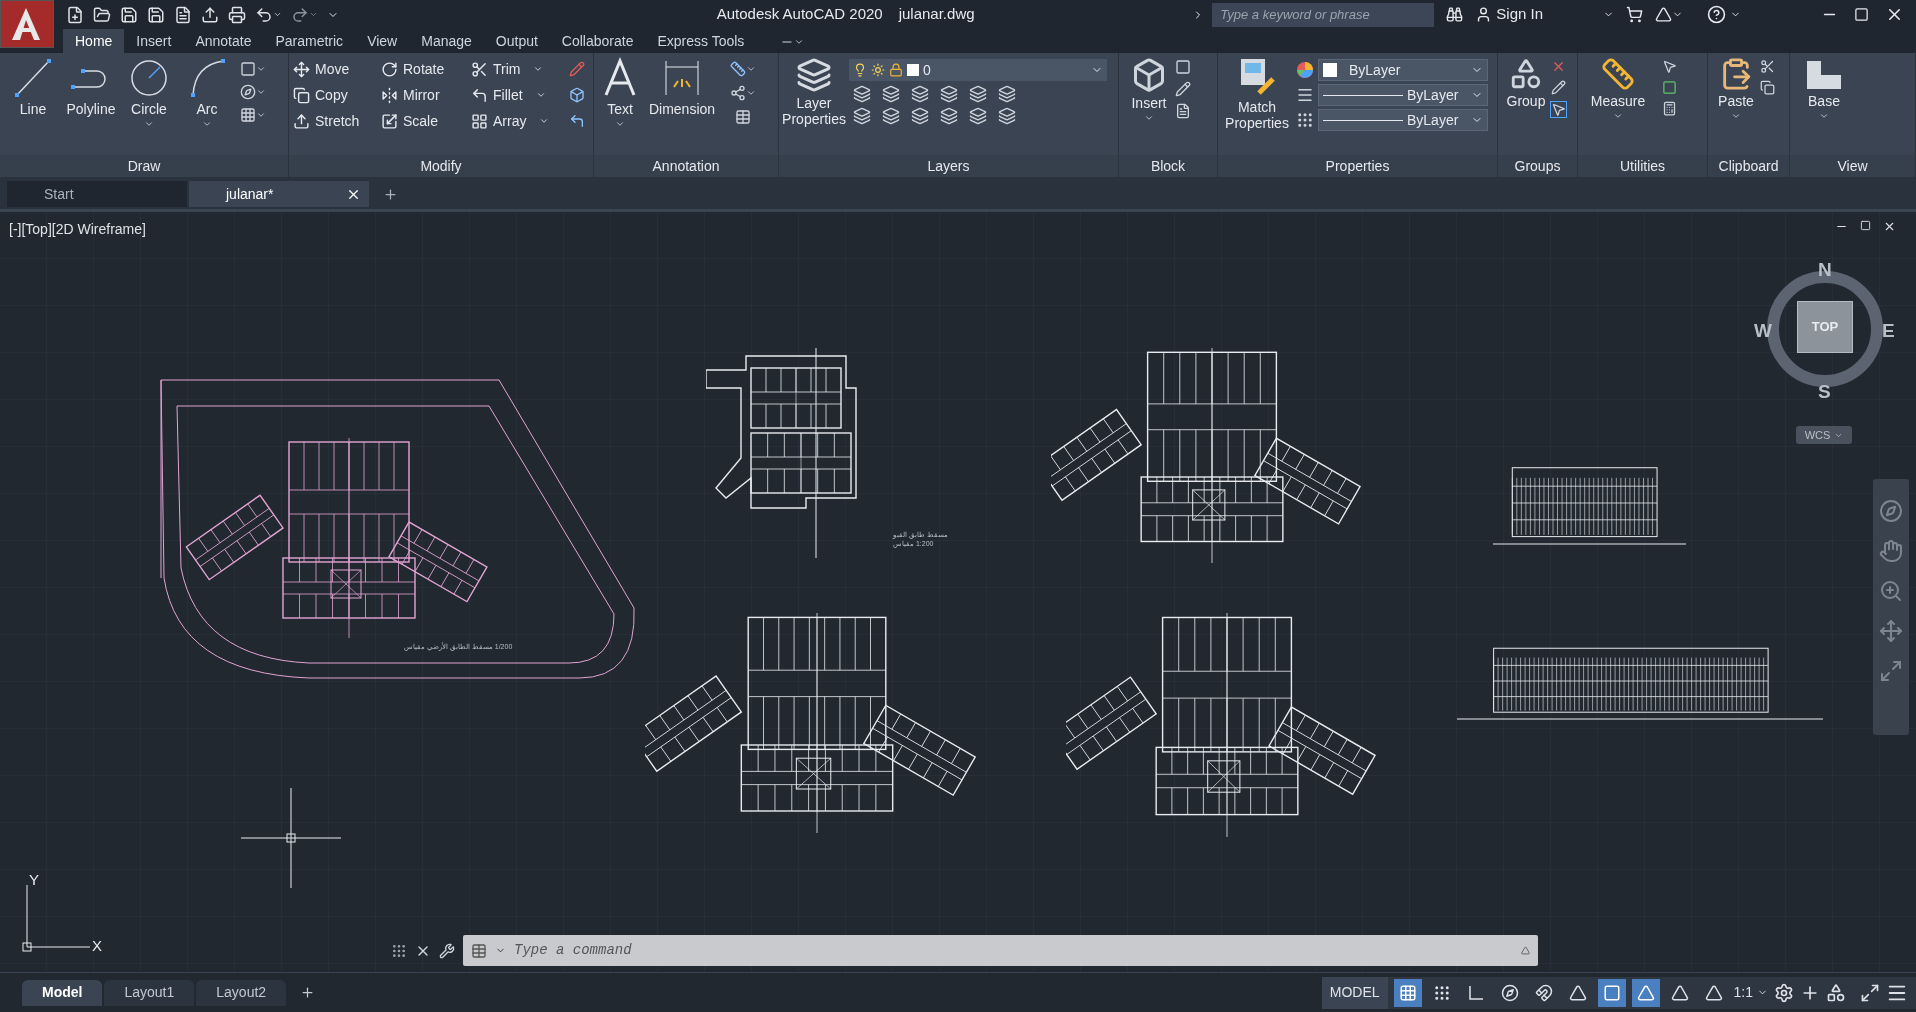 Image resolution: width=1916 pixels, height=1012 pixels. I want to click on calculator-icon, so click(1669, 108).